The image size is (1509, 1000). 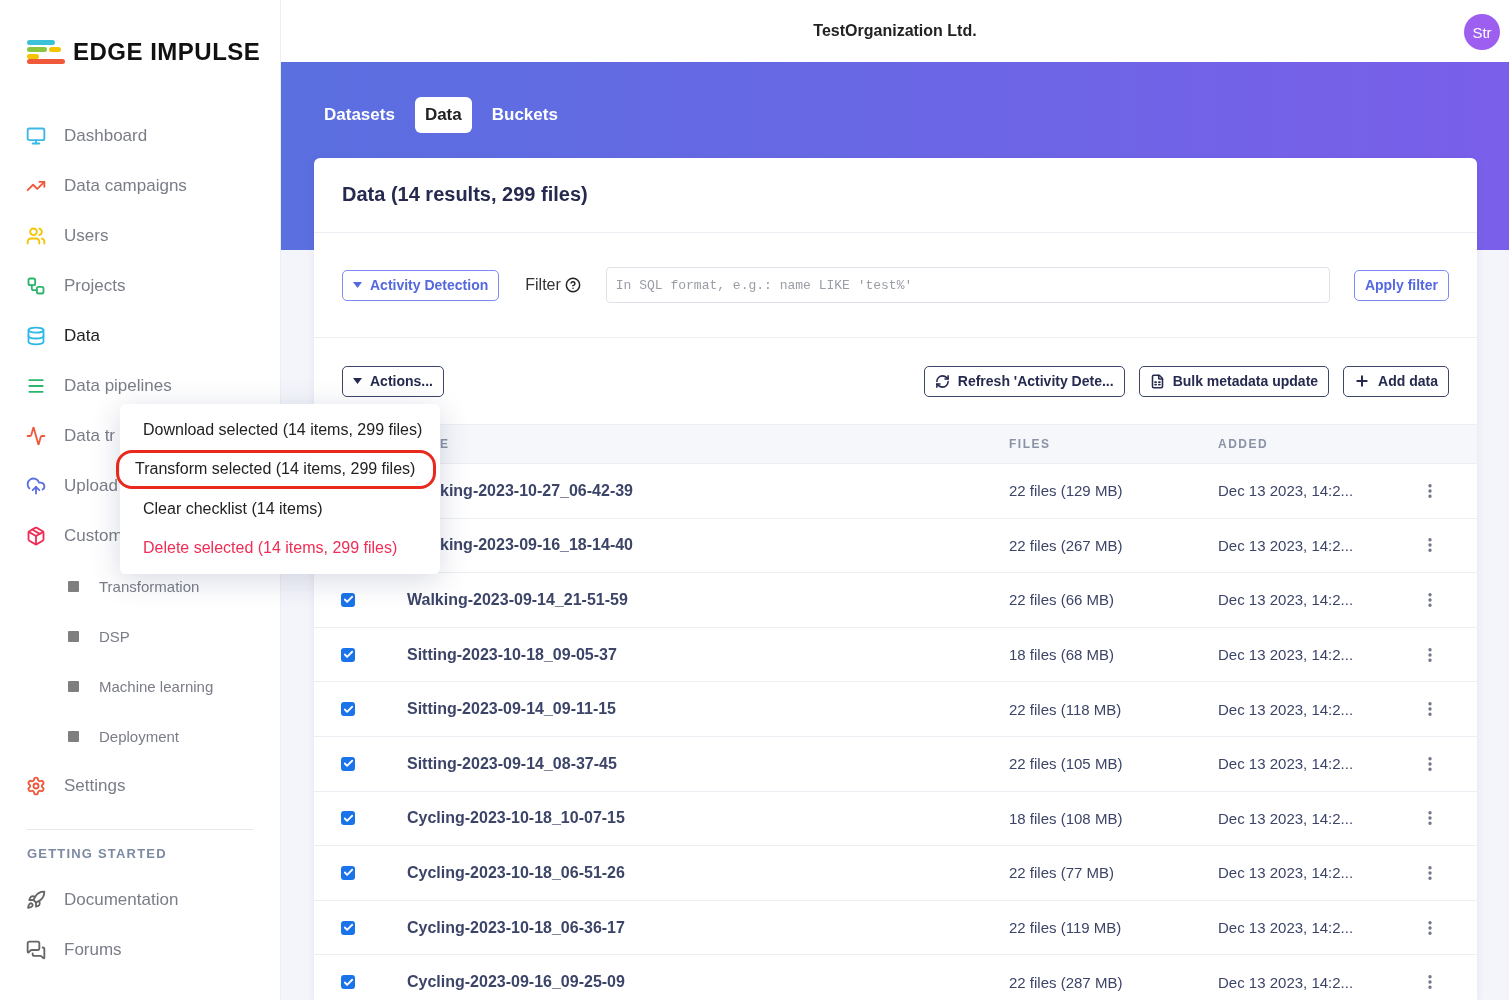 I want to click on card-title: Data (14 results, 299 files), so click(x=895, y=195).